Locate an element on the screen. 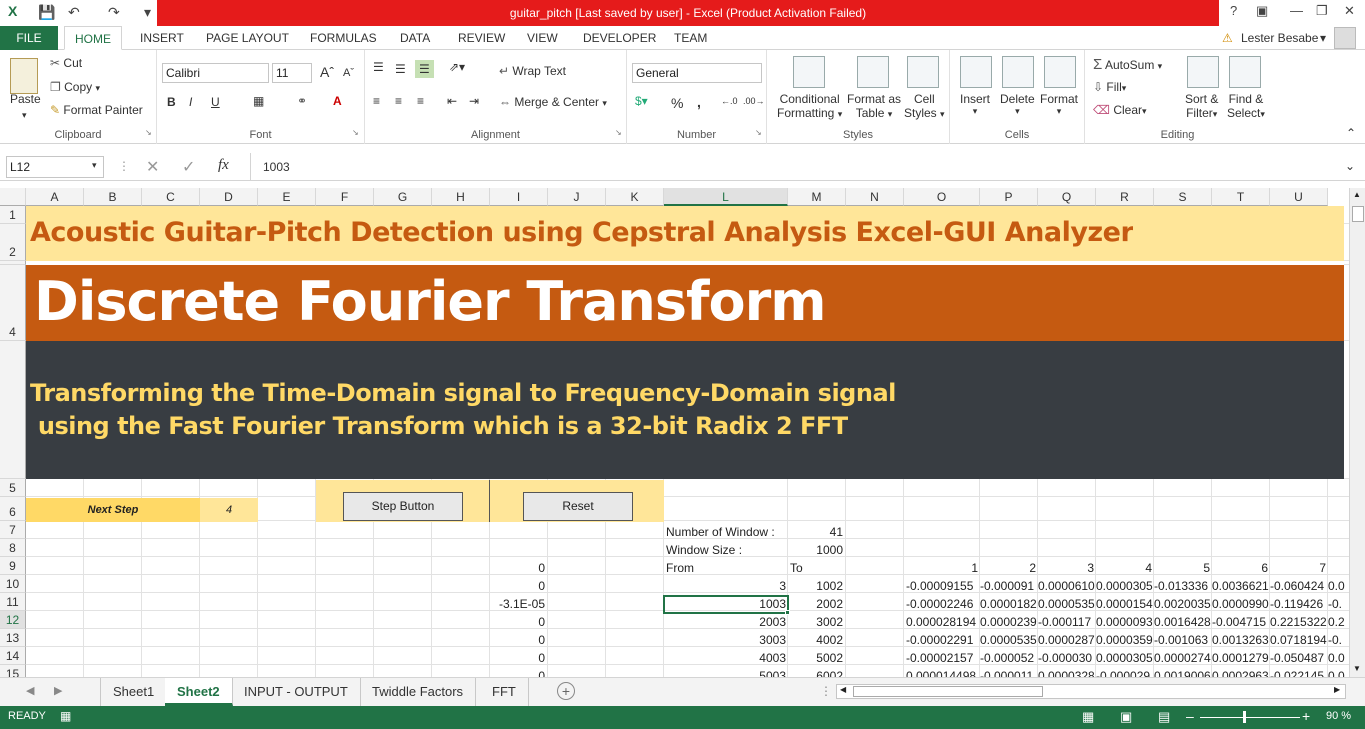 The width and height of the screenshot is (1365, 729). font-size-select: 11 is located at coordinates (292, 73).